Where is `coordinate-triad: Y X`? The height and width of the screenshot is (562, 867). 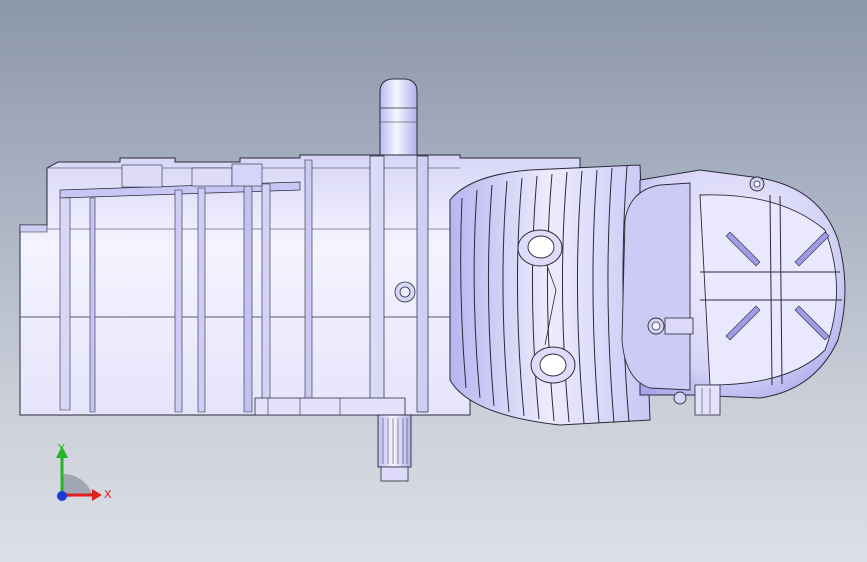
coordinate-triad: Y X is located at coordinates (84, 471).